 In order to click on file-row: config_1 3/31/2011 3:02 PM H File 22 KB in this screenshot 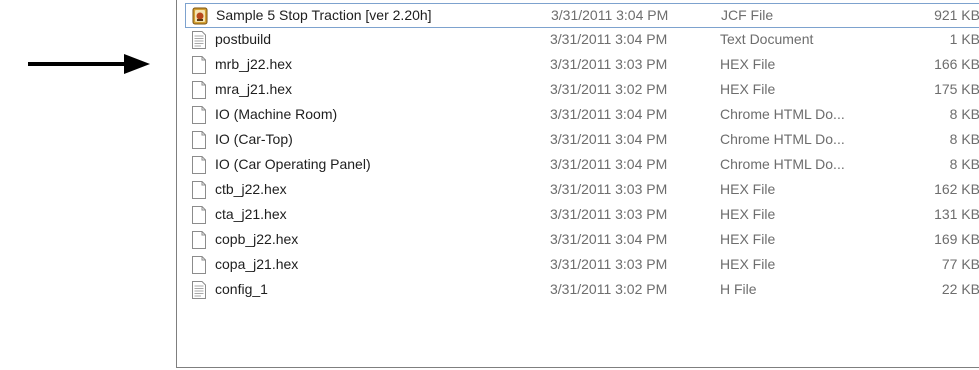, I will do `click(582, 290)`.